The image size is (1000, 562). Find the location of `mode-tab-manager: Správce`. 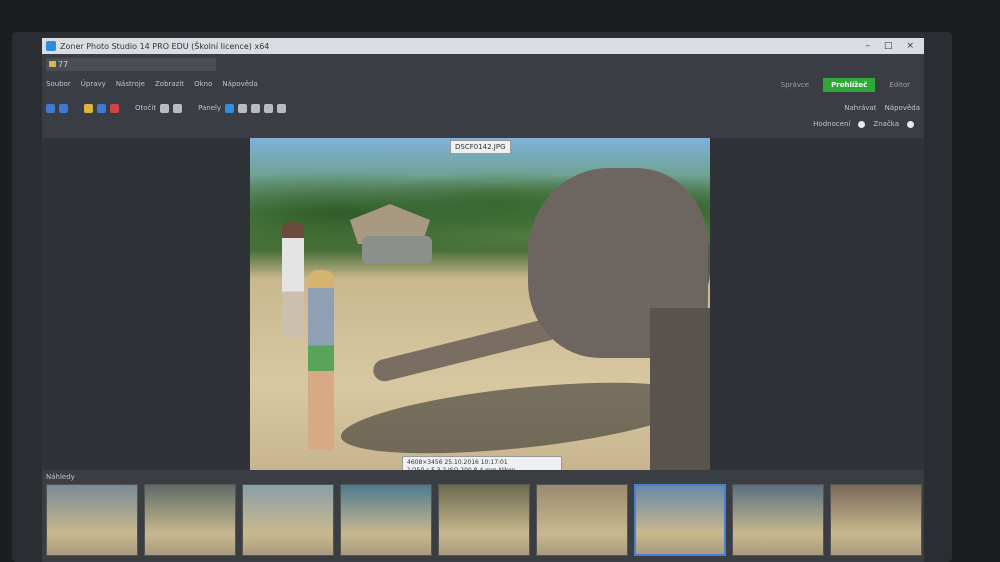

mode-tab-manager: Správce is located at coordinates (795, 85).